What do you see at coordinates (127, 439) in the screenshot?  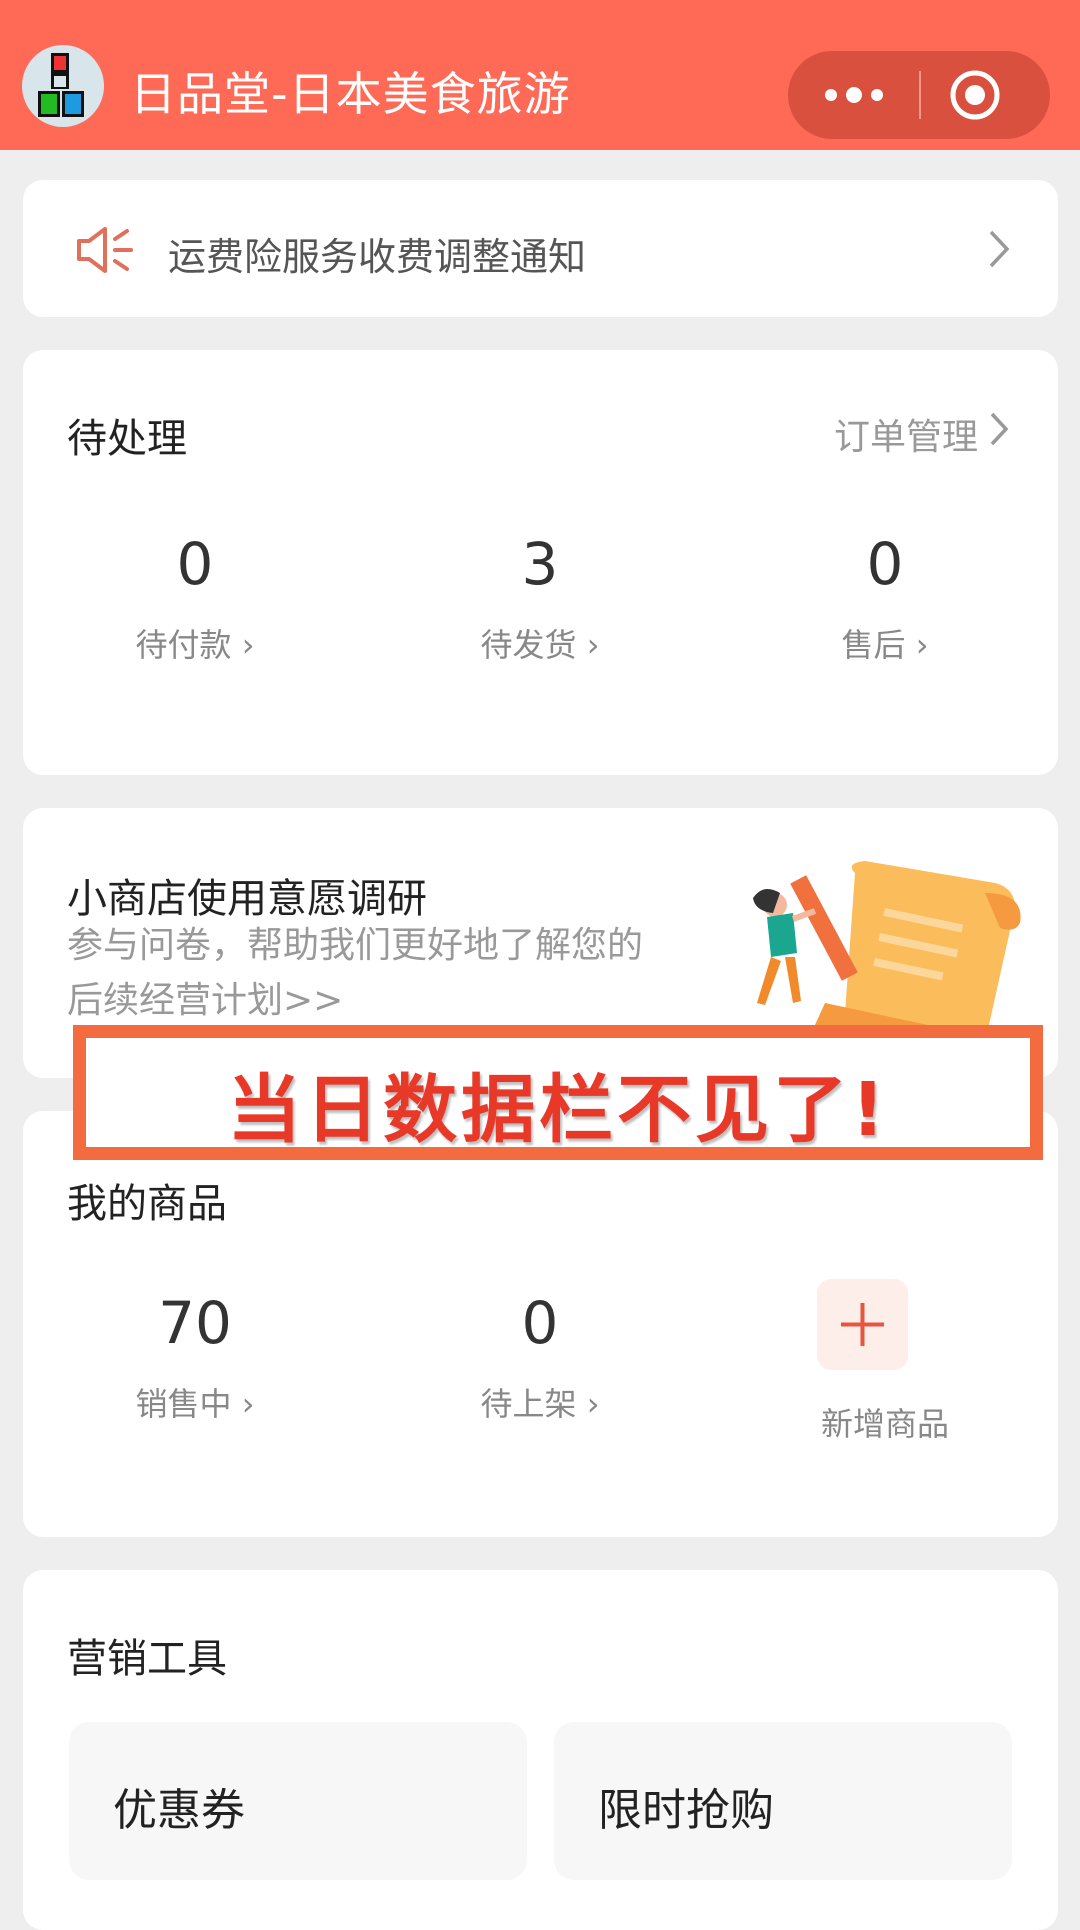 I see `pending-title: 待处理` at bounding box center [127, 439].